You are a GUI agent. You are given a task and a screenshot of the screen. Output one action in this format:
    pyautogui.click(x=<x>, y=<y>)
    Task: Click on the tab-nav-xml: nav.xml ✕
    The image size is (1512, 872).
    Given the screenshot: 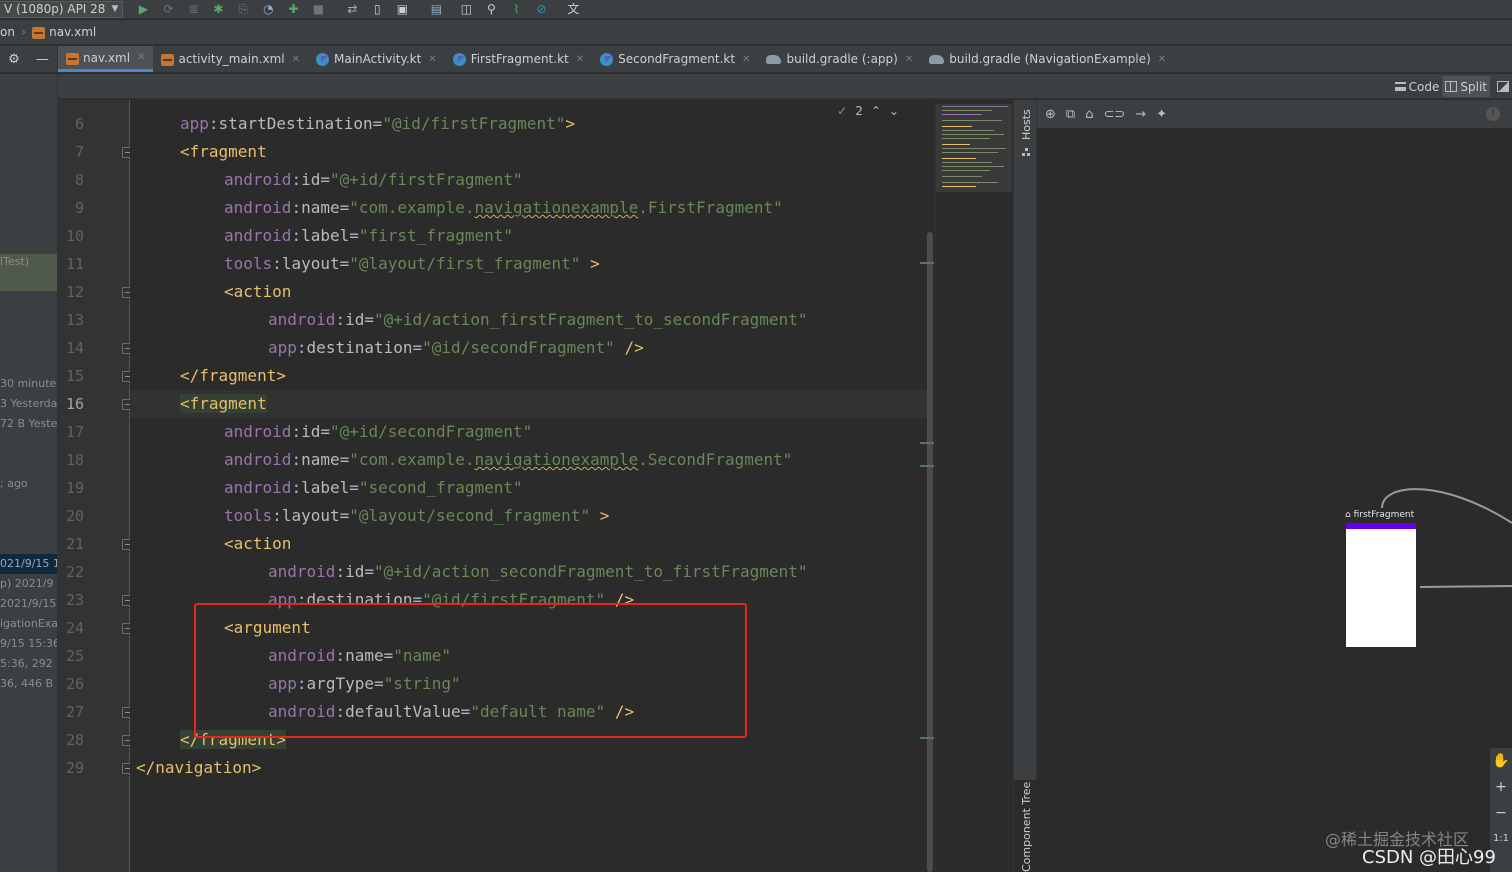 What is the action you would take?
    pyautogui.click(x=106, y=59)
    